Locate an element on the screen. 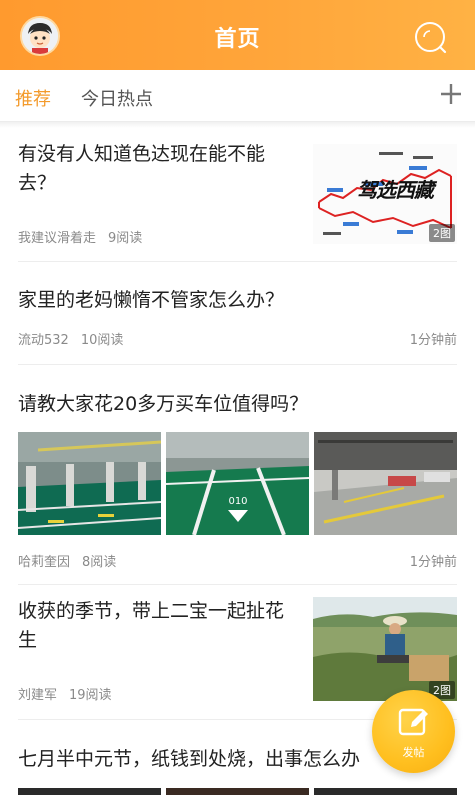 The width and height of the screenshot is (475, 795). post-thumbnail: 2图 is located at coordinates (385, 649).